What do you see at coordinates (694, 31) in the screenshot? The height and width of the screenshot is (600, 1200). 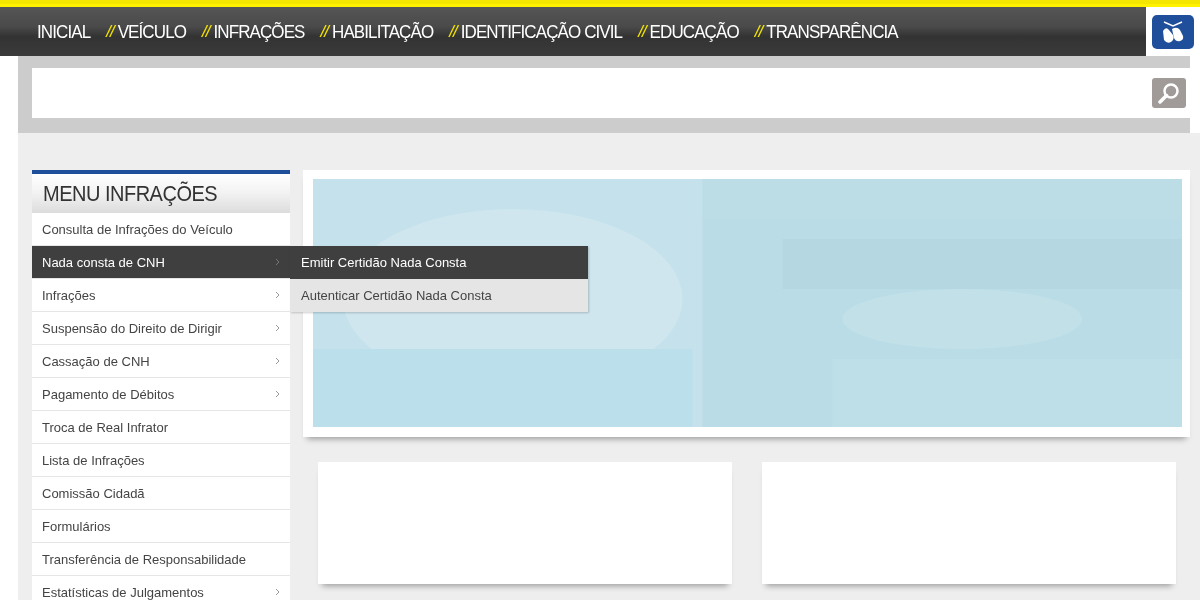 I see `nav-link: EDUCAÇÃO` at bounding box center [694, 31].